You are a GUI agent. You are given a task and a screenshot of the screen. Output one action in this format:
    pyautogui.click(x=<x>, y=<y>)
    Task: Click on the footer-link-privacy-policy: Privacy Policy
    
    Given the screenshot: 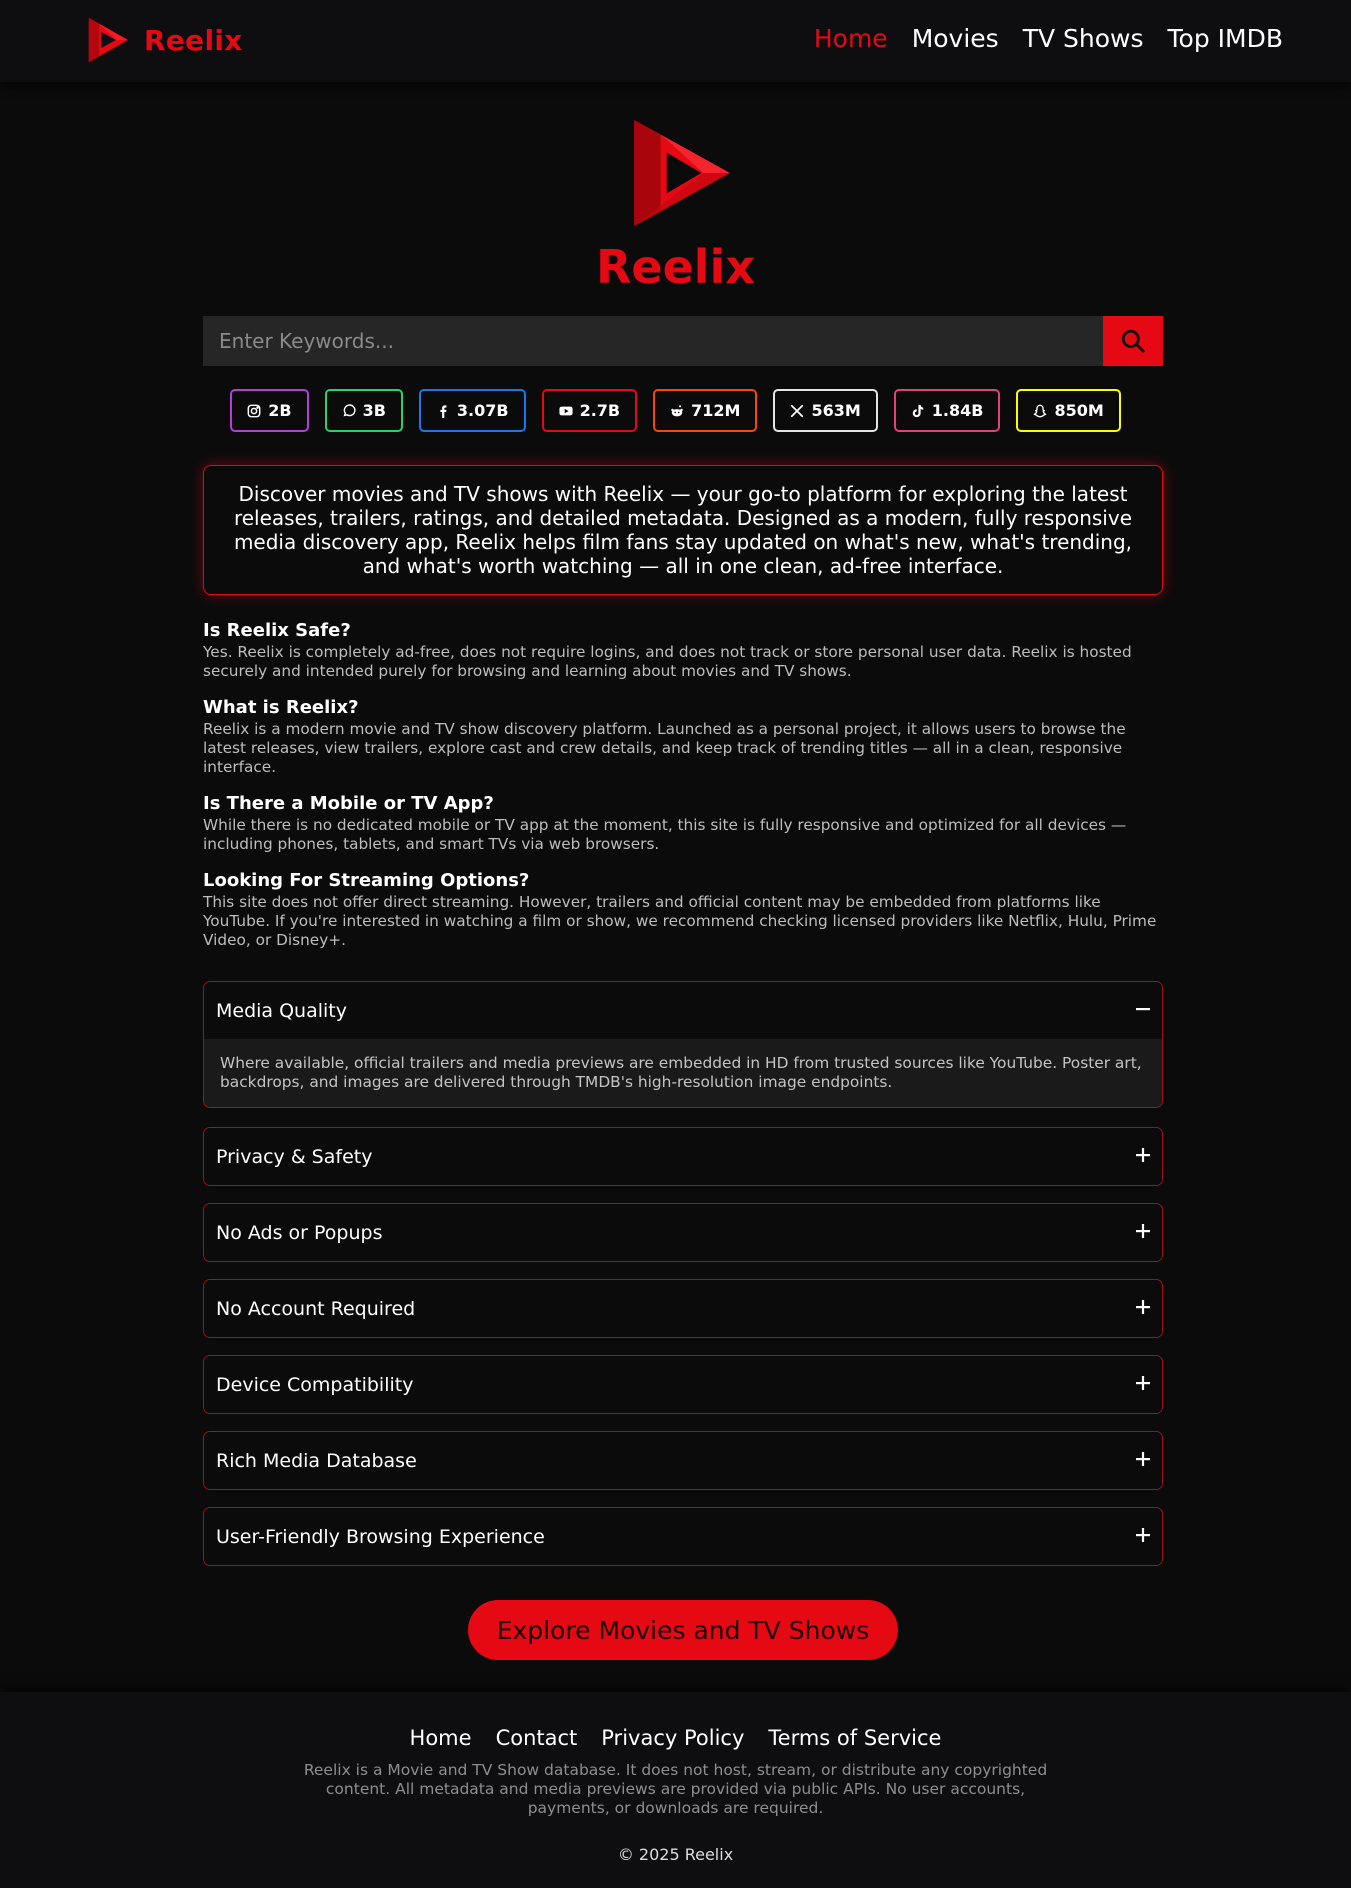 What is the action you would take?
    pyautogui.click(x=672, y=1738)
    